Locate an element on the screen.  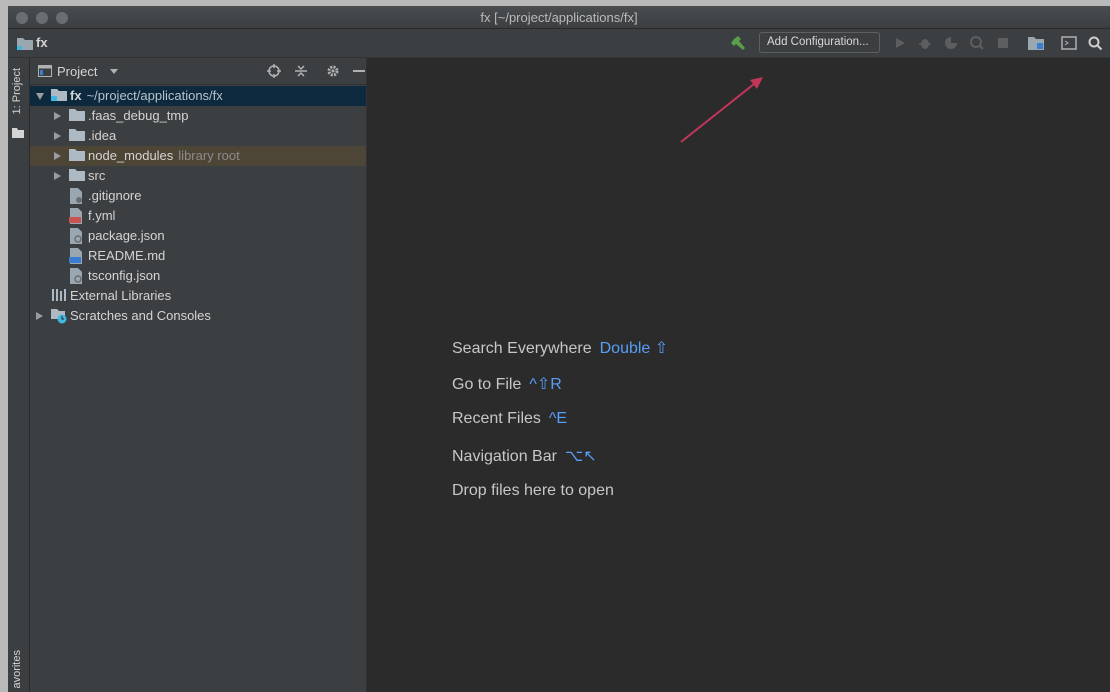
hint-shortcut: Double ⇧ is located at coordinates (634, 348).